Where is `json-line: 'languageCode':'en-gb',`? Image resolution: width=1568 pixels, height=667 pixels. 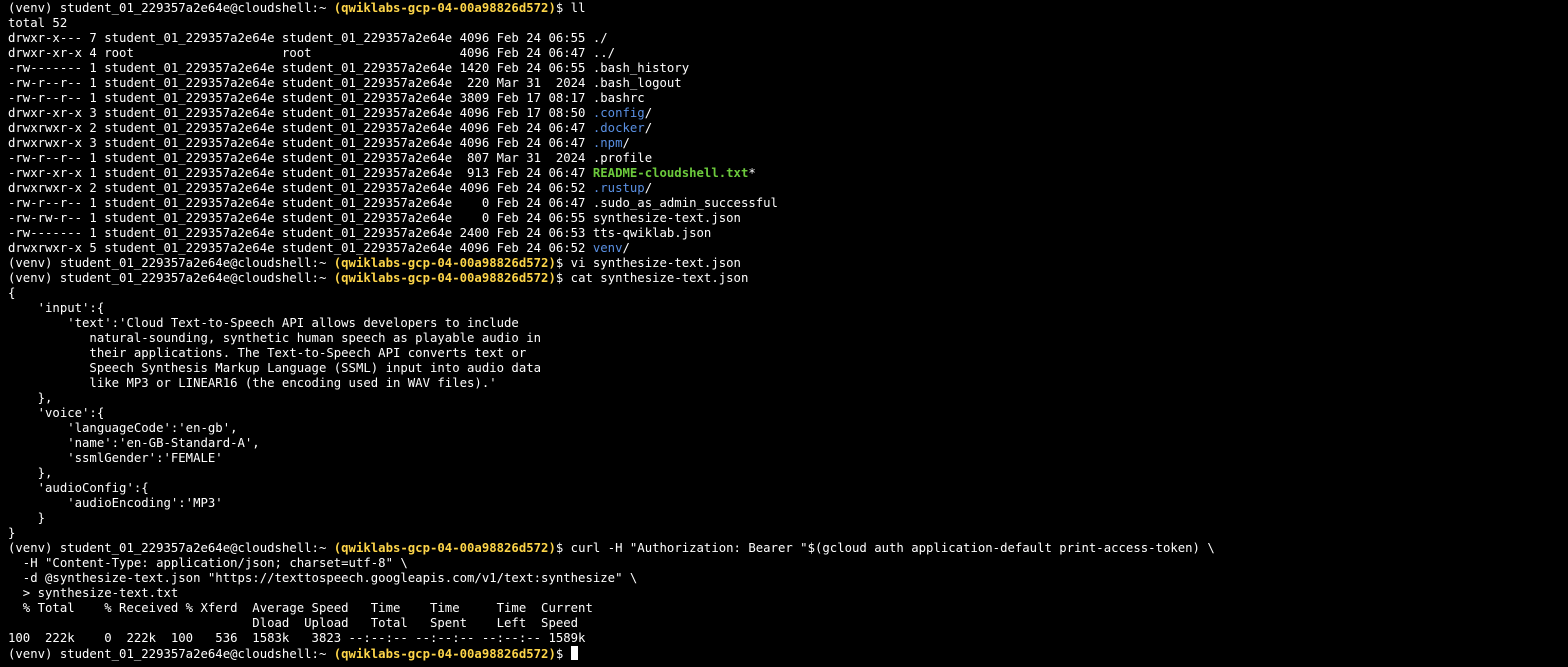 json-line: 'languageCode':'en-gb', is located at coordinates (123, 428).